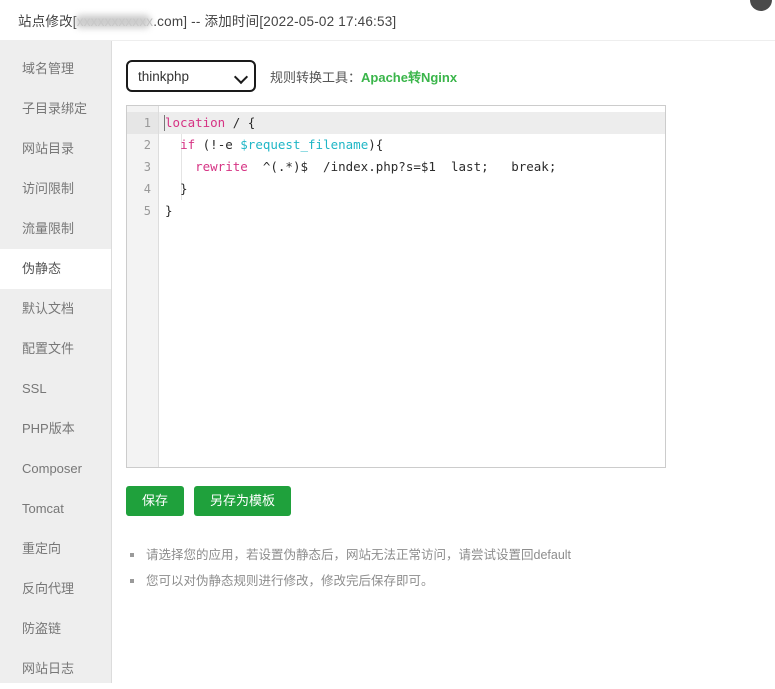 This screenshot has width=775, height=689. Describe the element at coordinates (48, 428) in the screenshot. I see `sidebar-item-label: PHP版本` at that location.